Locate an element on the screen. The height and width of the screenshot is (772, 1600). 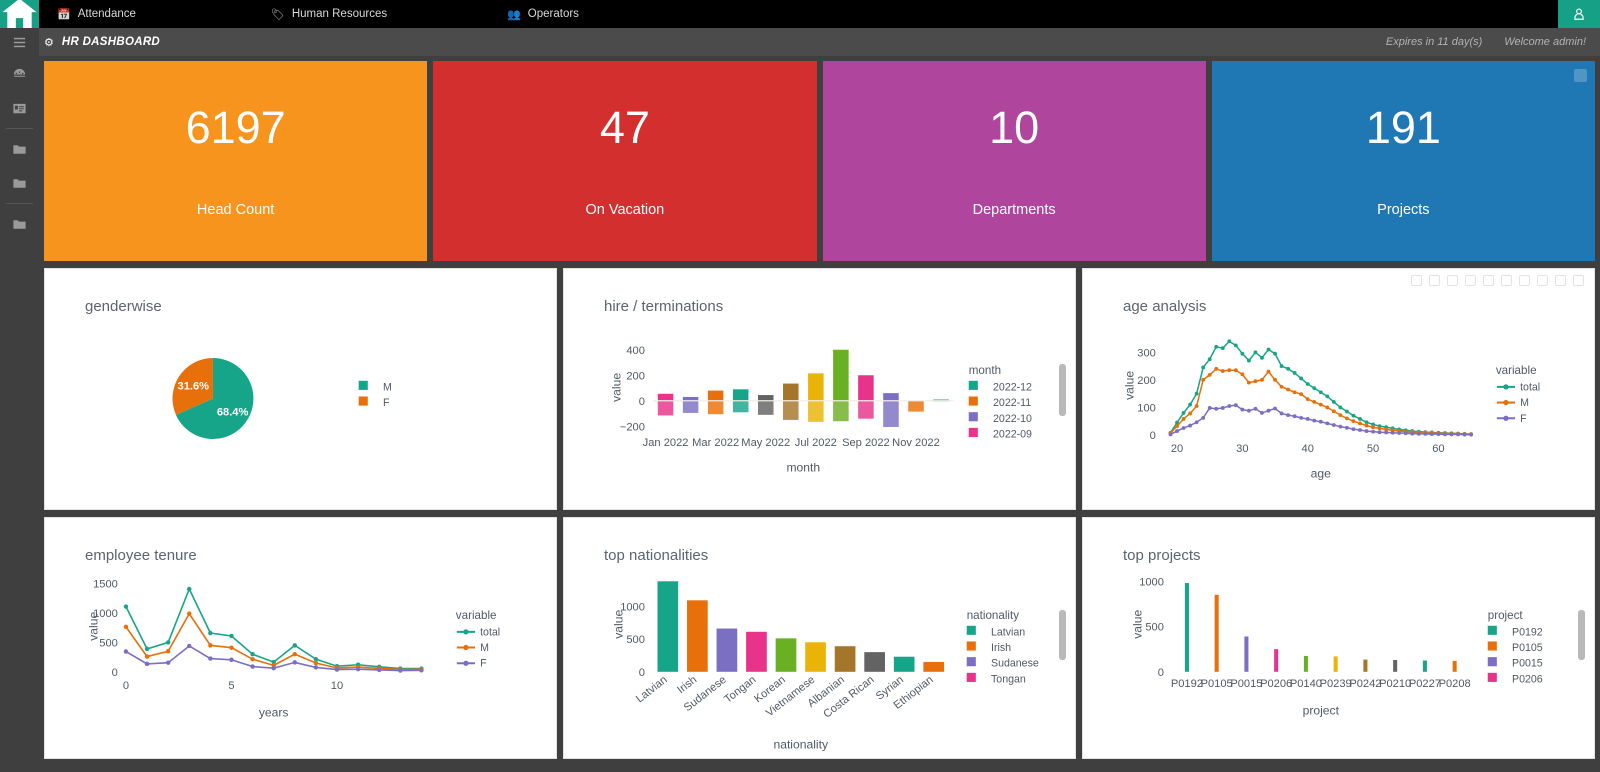
home-icon is located at coordinates (19, 14).